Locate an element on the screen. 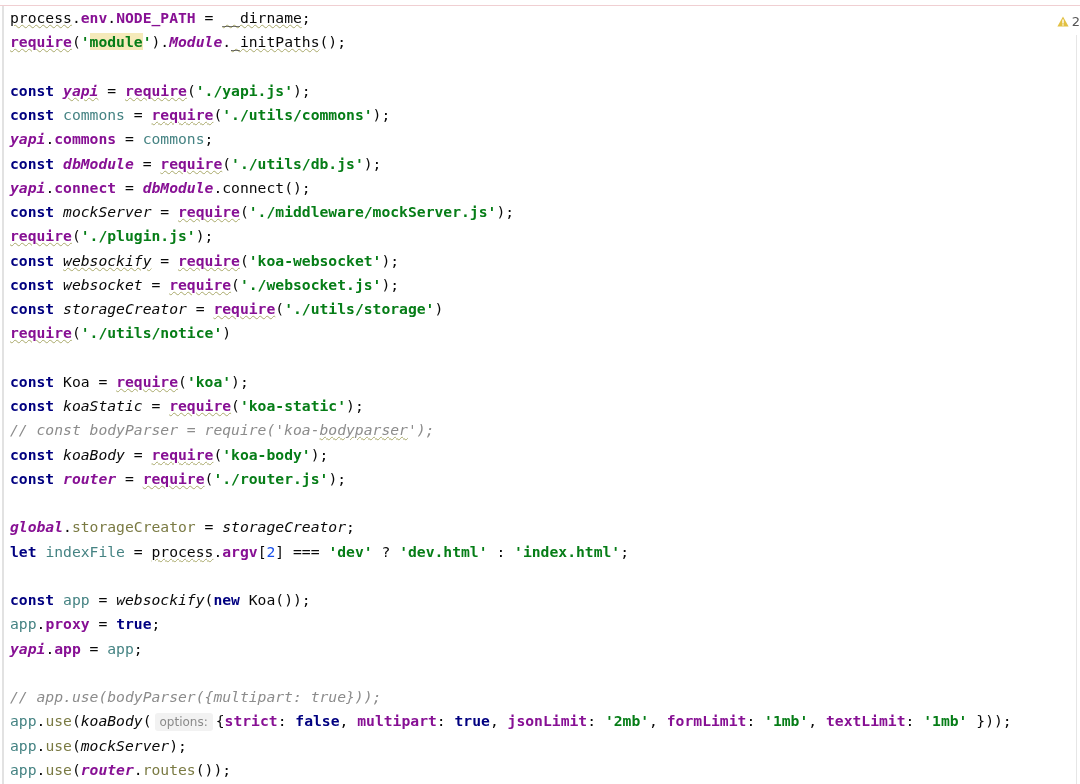  code-line: require('./utils/notice') is located at coordinates (121, 333).